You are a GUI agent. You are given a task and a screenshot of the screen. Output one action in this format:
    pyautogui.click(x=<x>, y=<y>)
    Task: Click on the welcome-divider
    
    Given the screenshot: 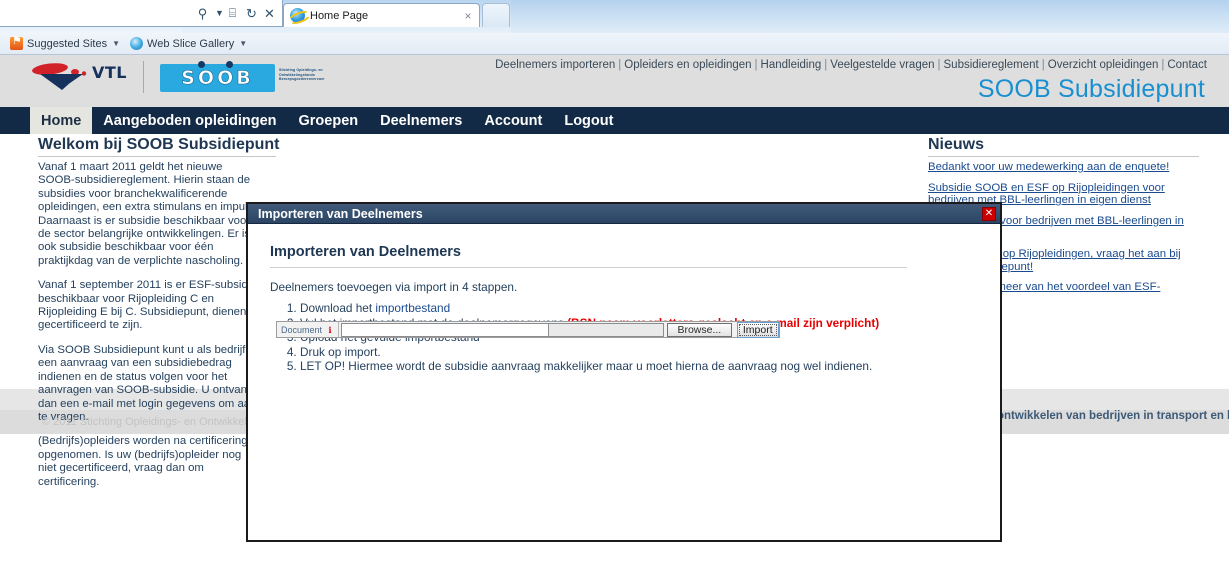 What is the action you would take?
    pyautogui.click(x=157, y=156)
    